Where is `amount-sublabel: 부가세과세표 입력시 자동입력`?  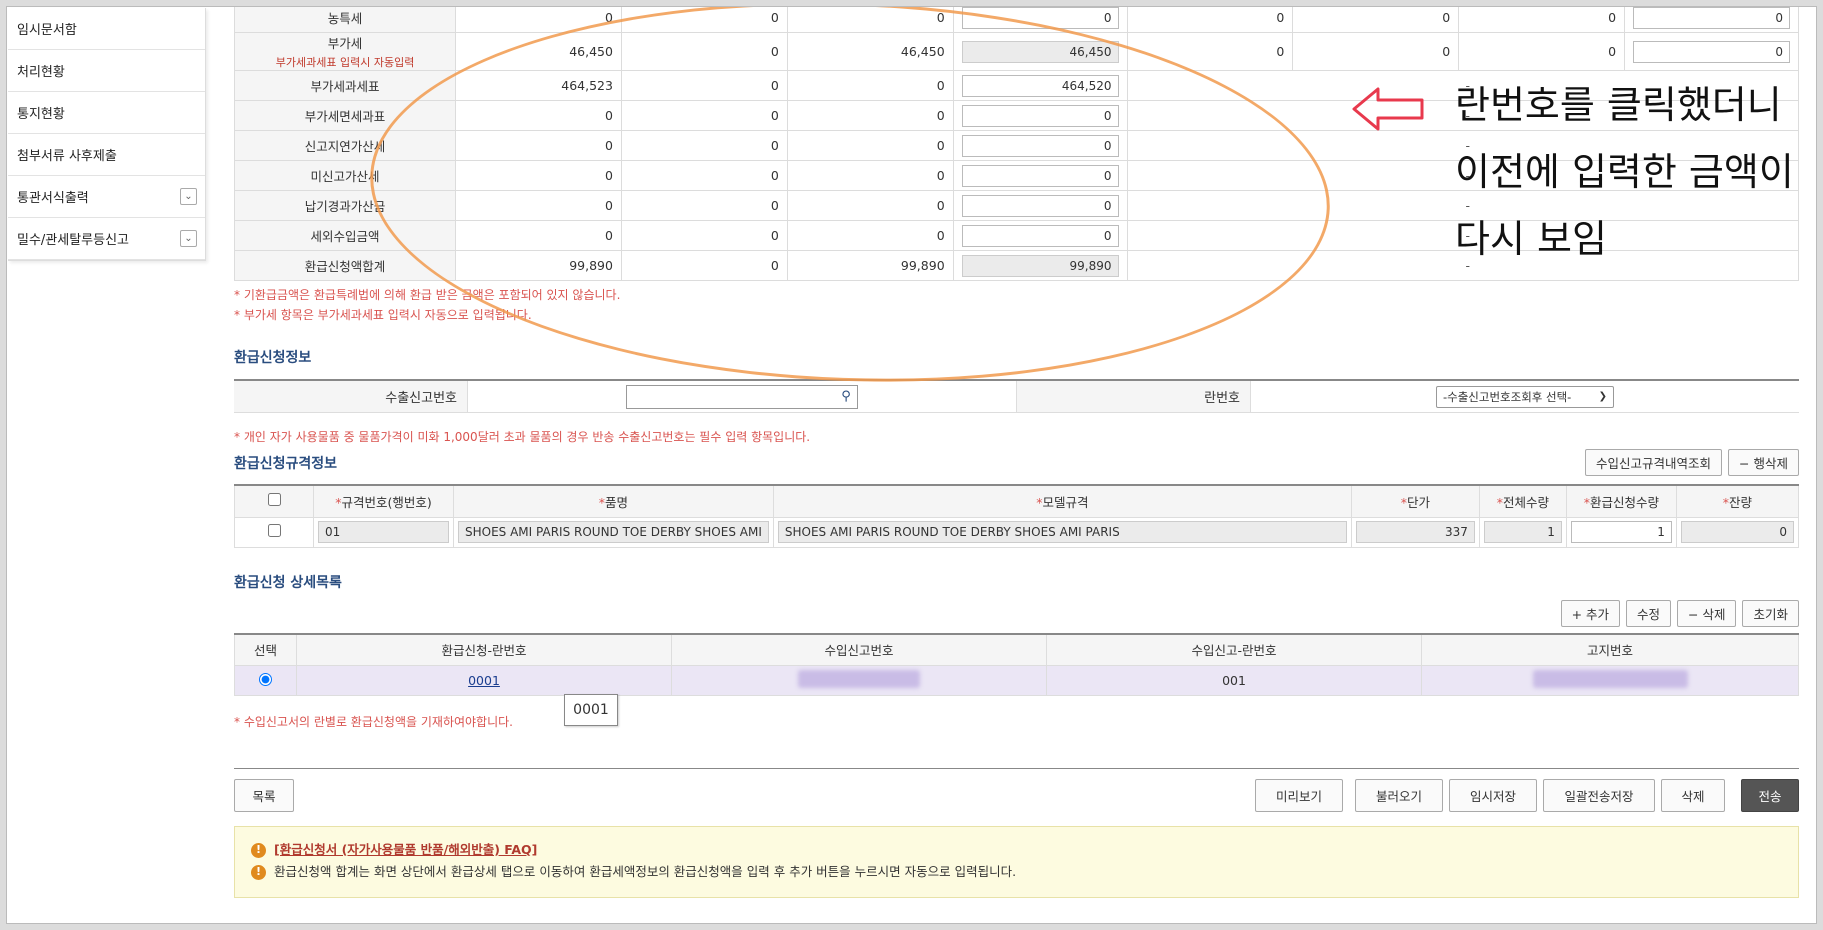
amount-sublabel: 부가세과세표 입력시 자동입력 is located at coordinates (345, 62).